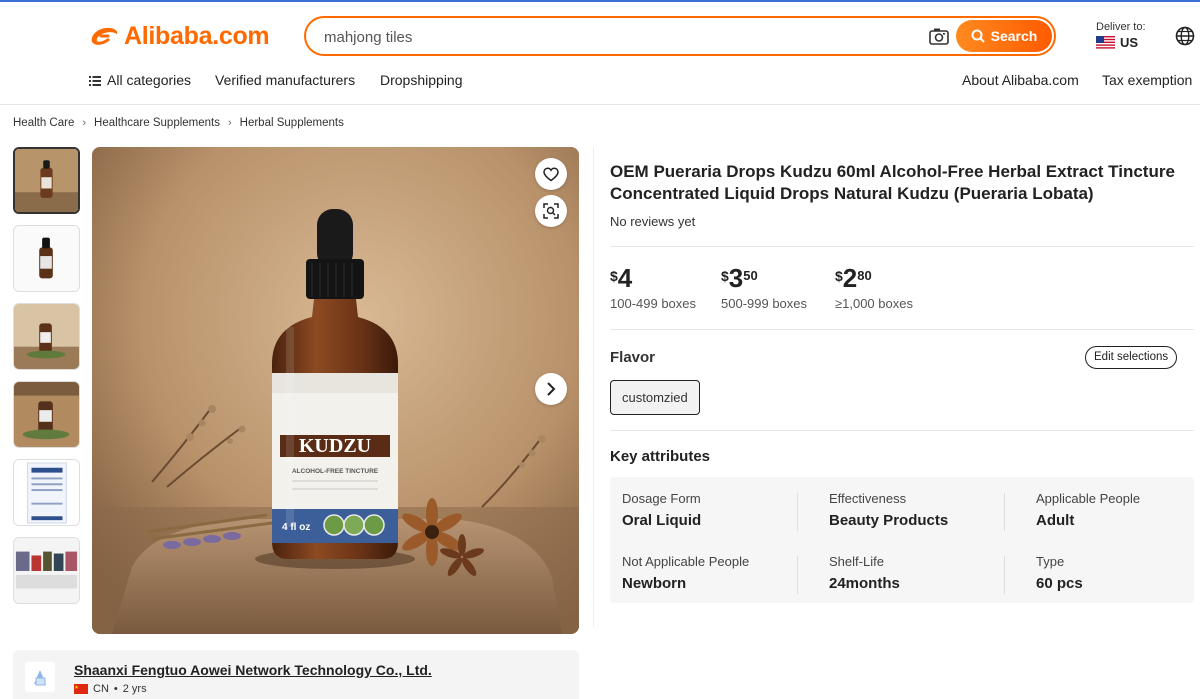  Describe the element at coordinates (874, 303) in the screenshot. I see `price-quantity: ≥1,000 boxes` at that location.